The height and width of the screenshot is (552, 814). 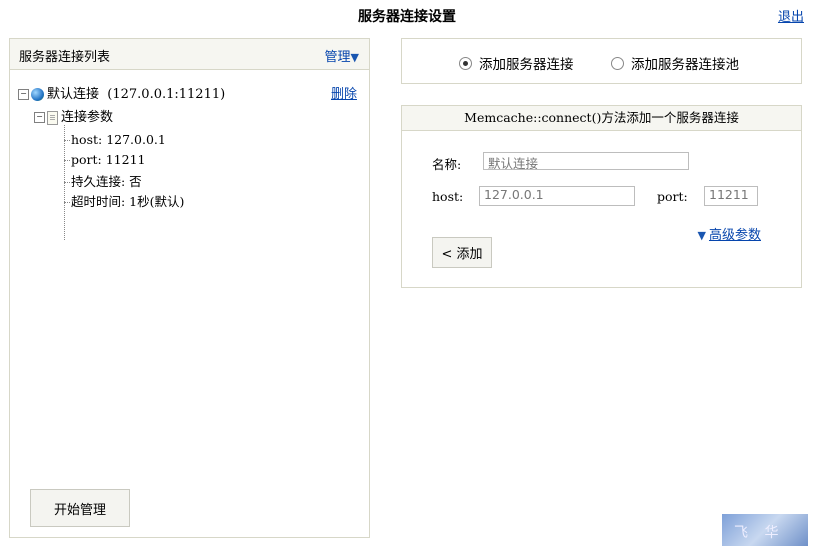 I want to click on name-input: 默认连接, so click(x=586, y=161).